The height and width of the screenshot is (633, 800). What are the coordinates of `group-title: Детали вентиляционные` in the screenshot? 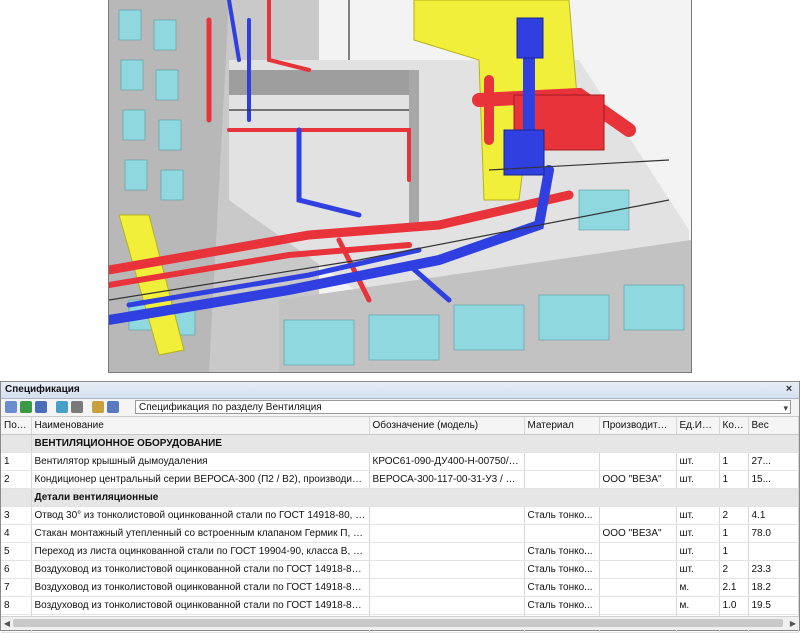 It's located at (415, 497).